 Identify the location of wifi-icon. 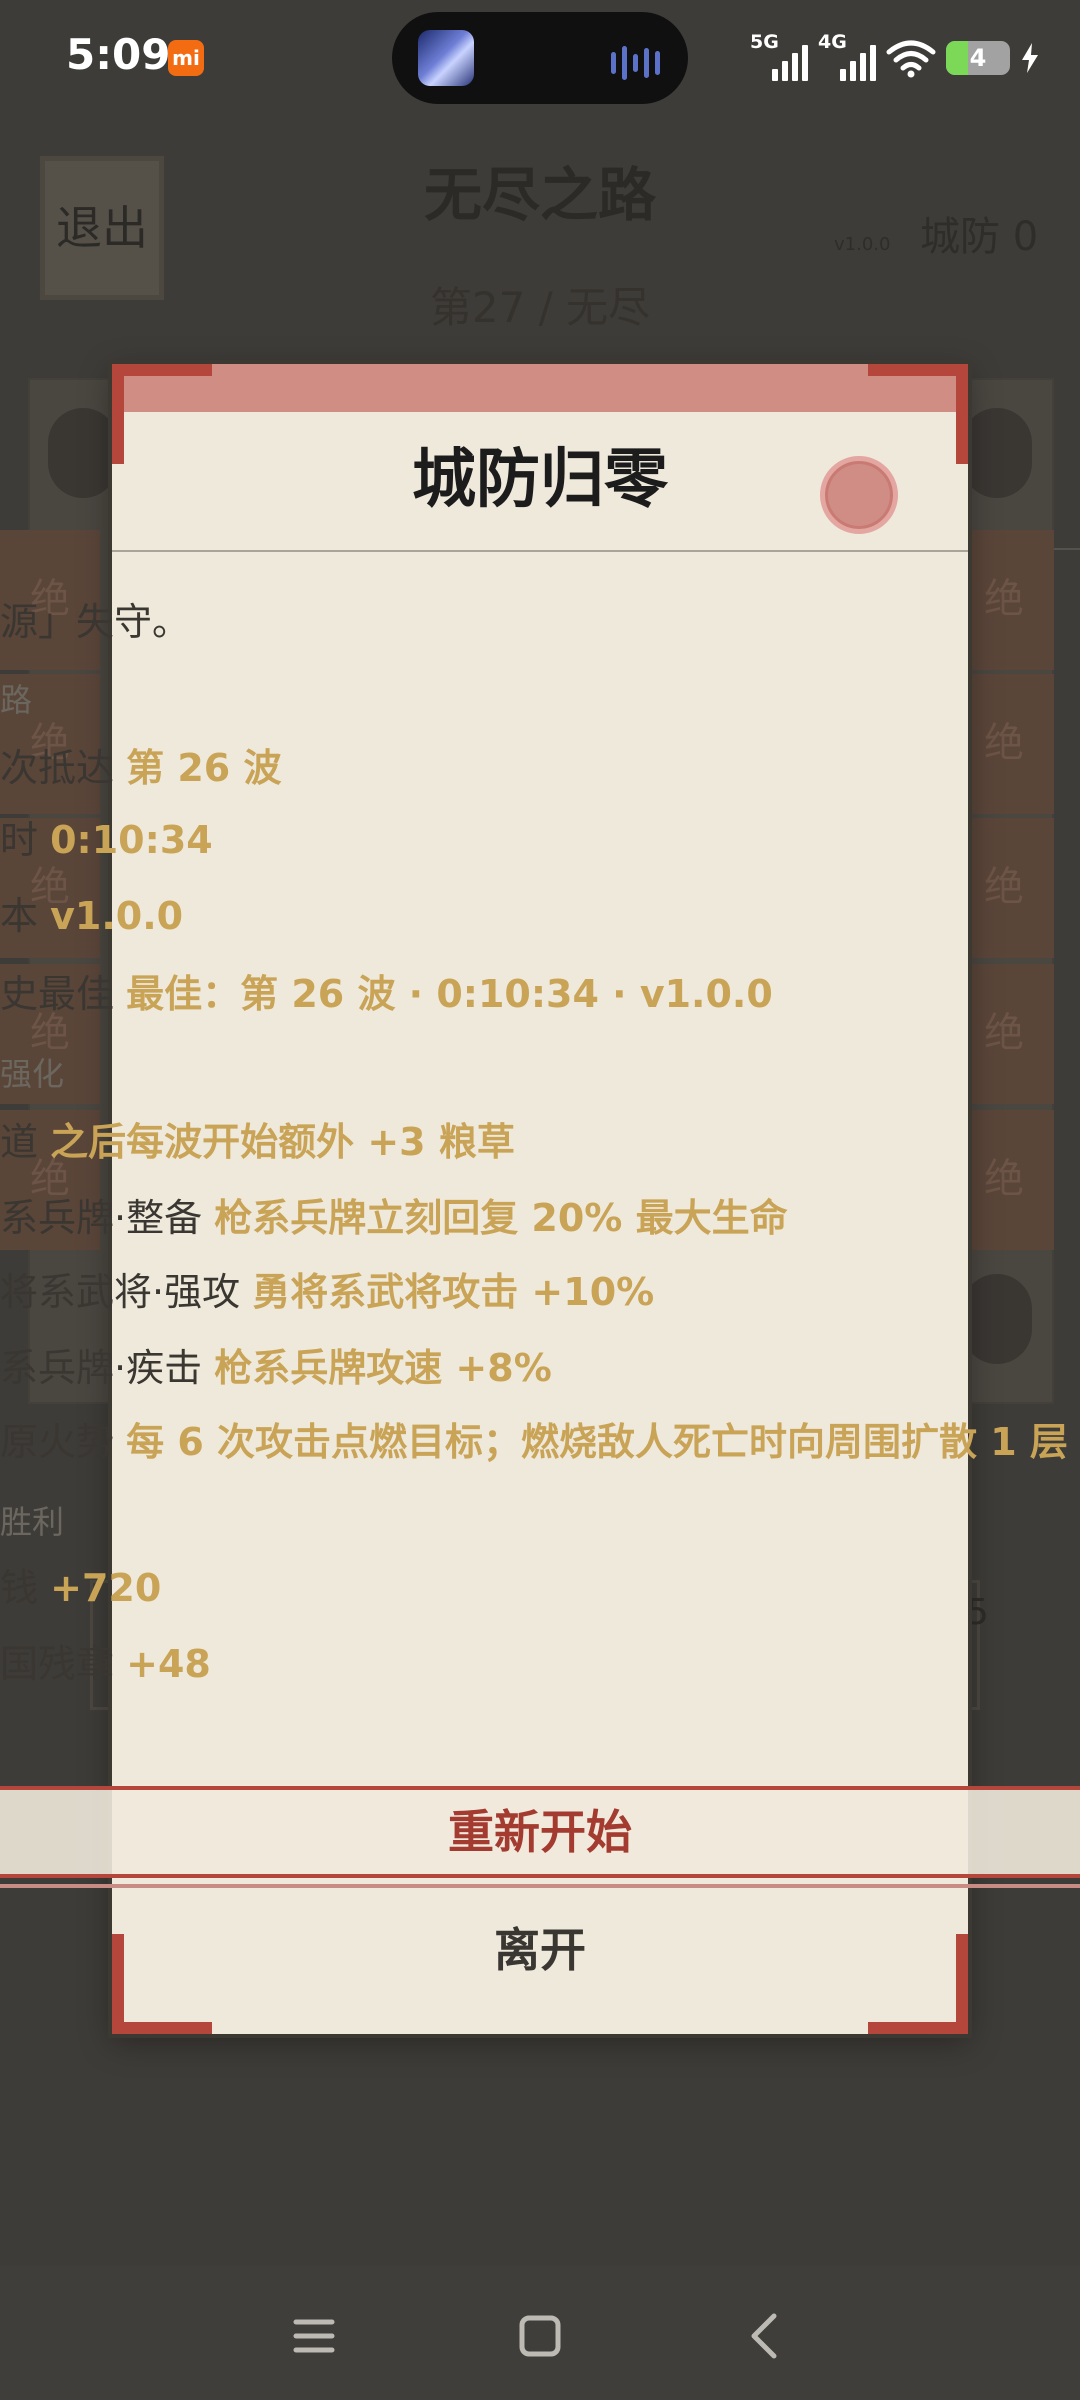
(911, 59).